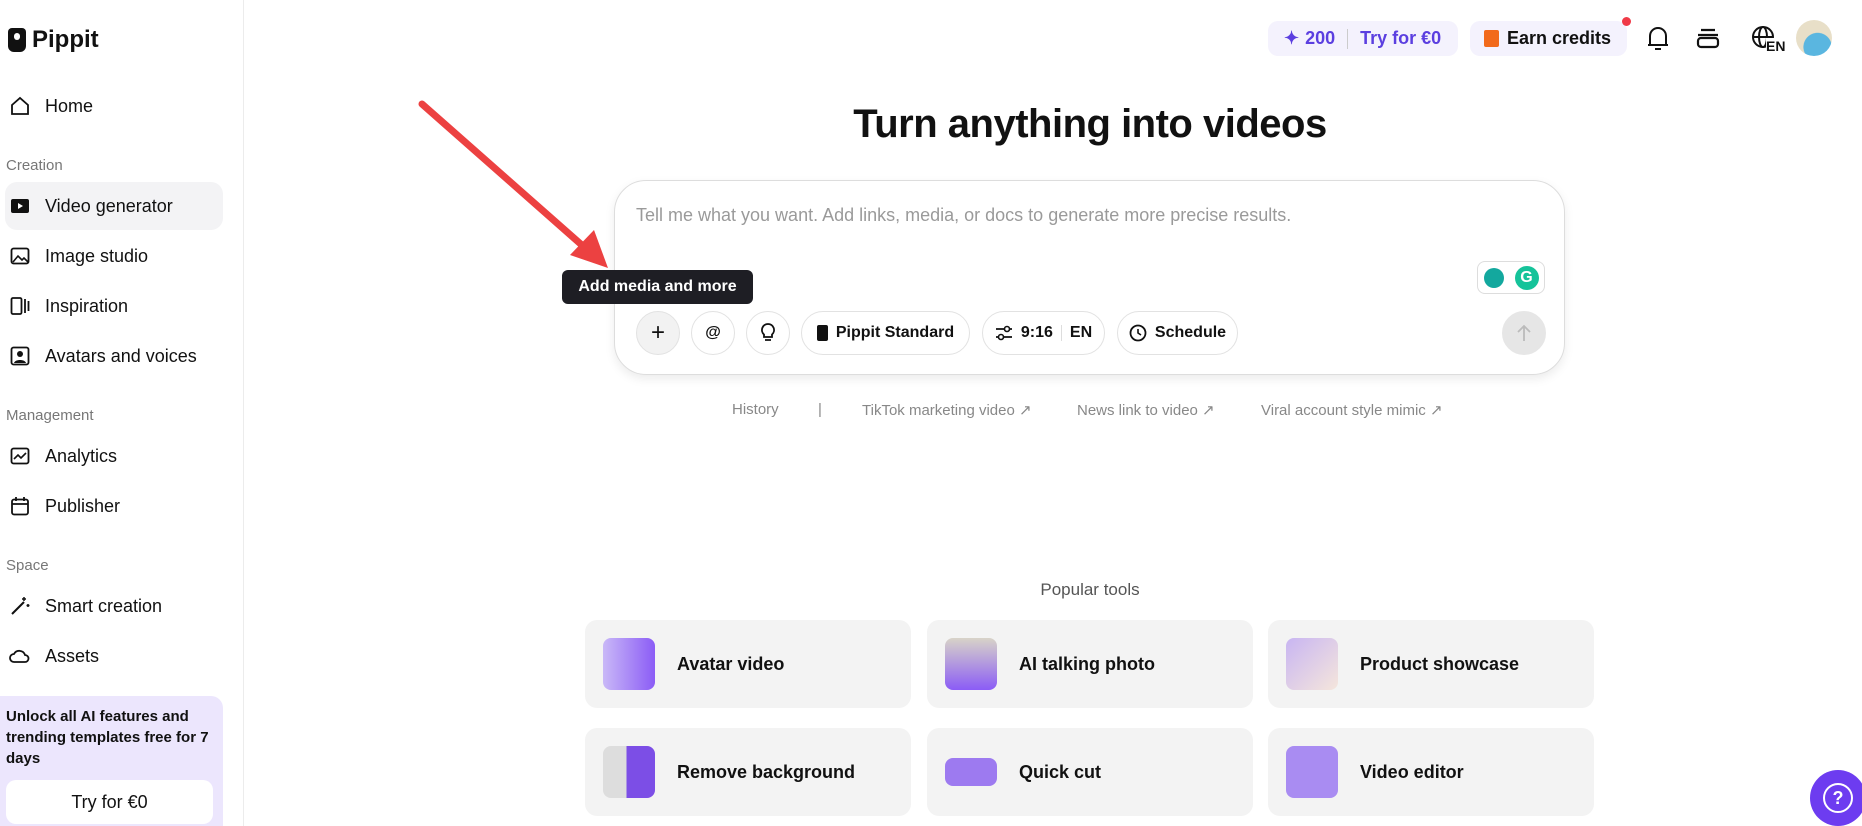 The height and width of the screenshot is (826, 1862). What do you see at coordinates (1412, 771) in the screenshot?
I see `tool-label: Video editor` at bounding box center [1412, 771].